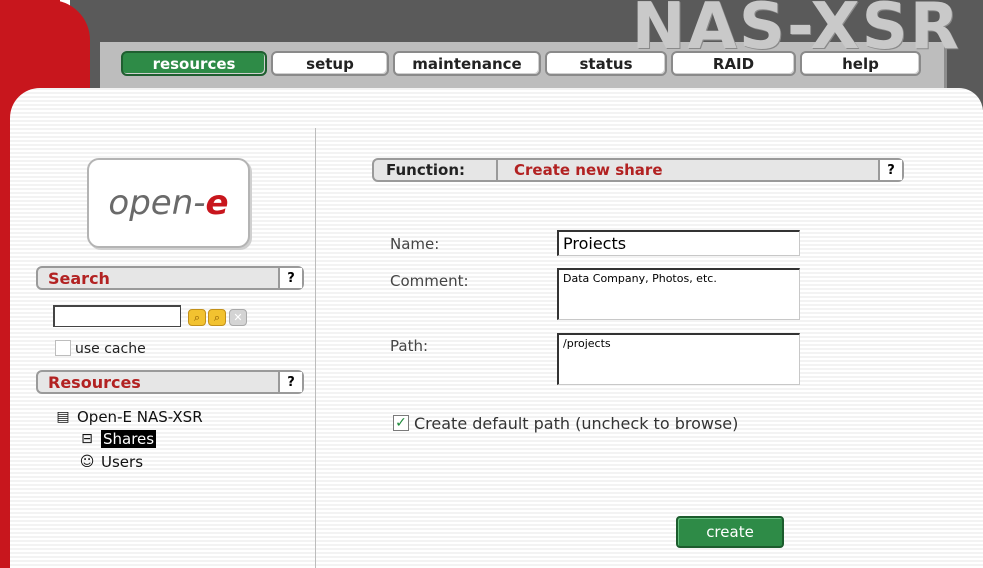 The image size is (983, 568). What do you see at coordinates (401, 423) in the screenshot?
I see `default-path-checkbox: ✓` at bounding box center [401, 423].